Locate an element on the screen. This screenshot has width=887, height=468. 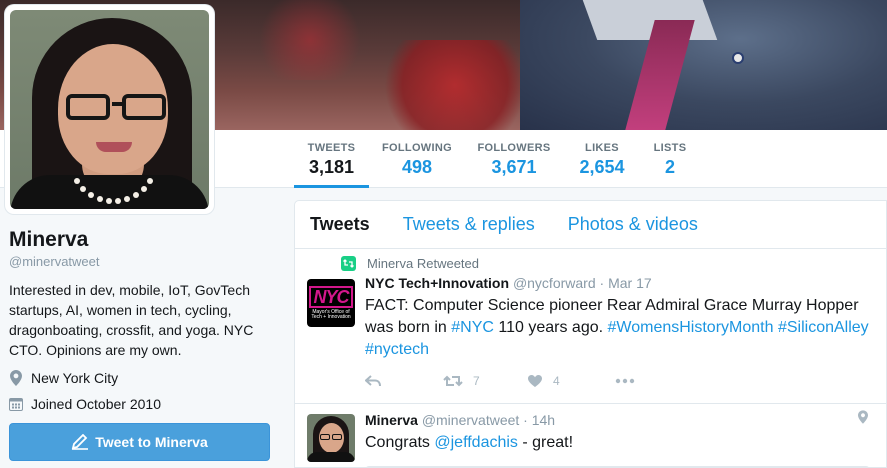
avatar-logo-subtext: Mayor's Office of Tech + Innovation is located at coordinates (331, 314).